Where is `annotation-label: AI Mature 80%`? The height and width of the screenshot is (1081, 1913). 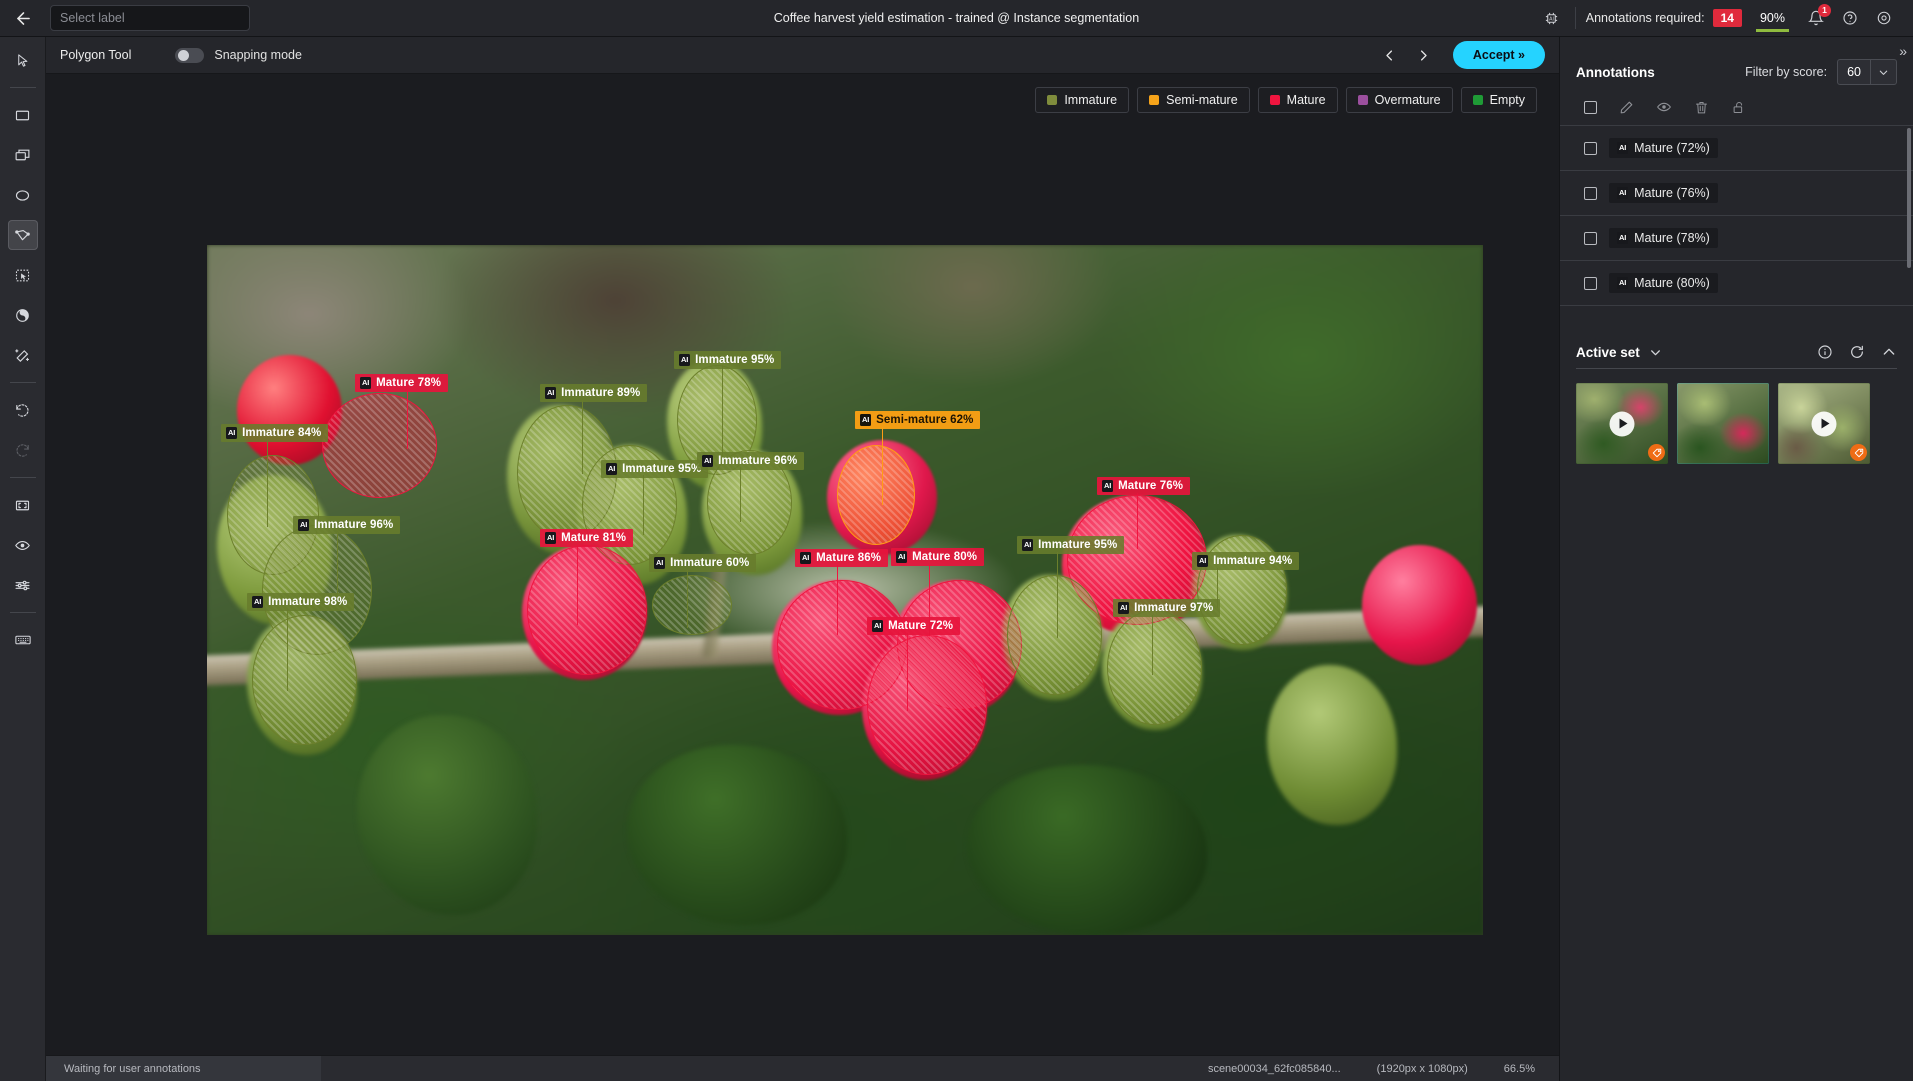 annotation-label: AI Mature 80% is located at coordinates (938, 557).